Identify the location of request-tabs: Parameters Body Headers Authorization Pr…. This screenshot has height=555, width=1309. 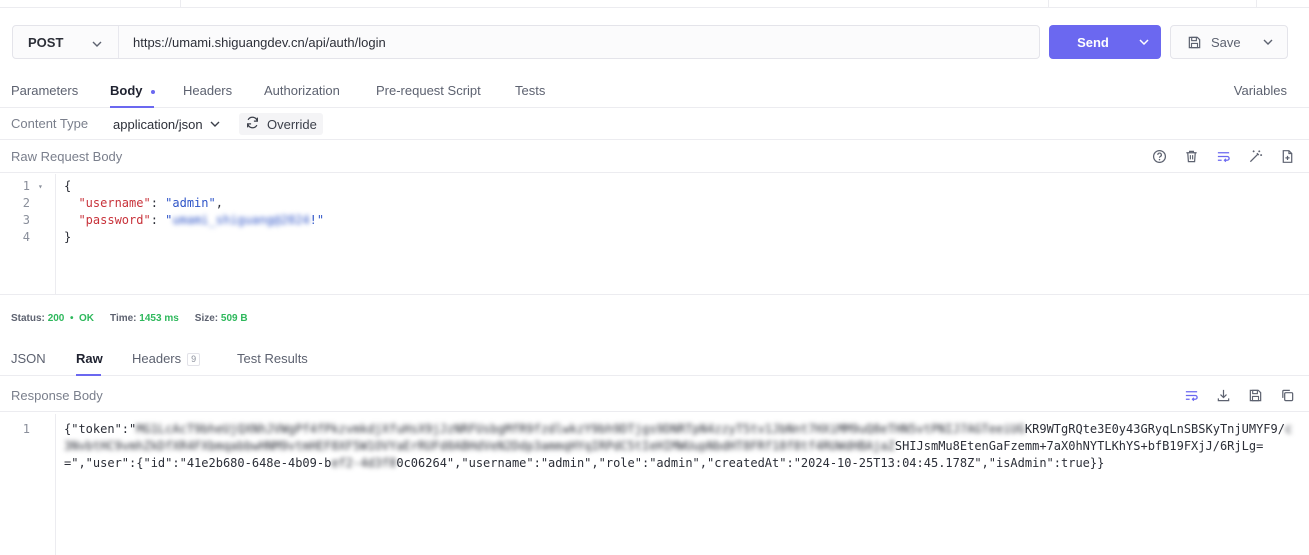
(654, 91).